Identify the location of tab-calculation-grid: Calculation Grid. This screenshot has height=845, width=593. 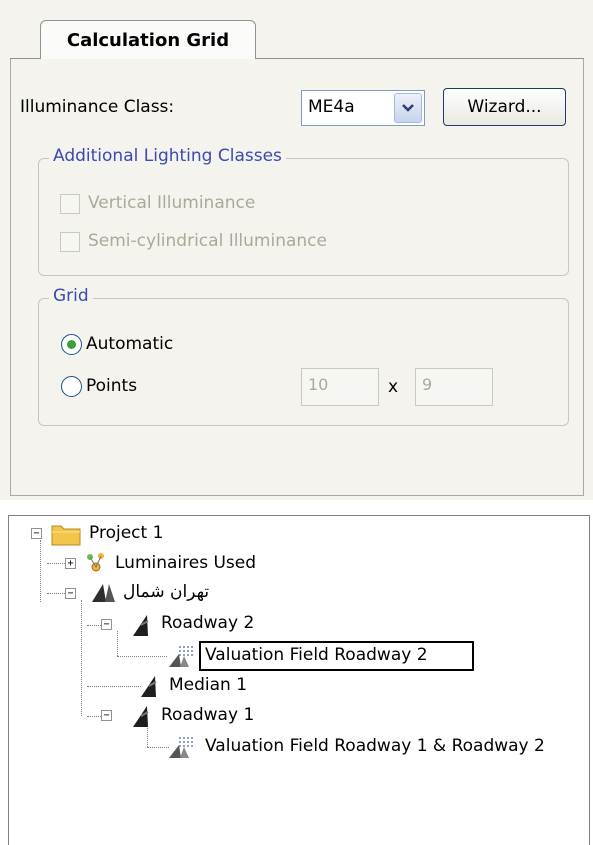
(148, 39).